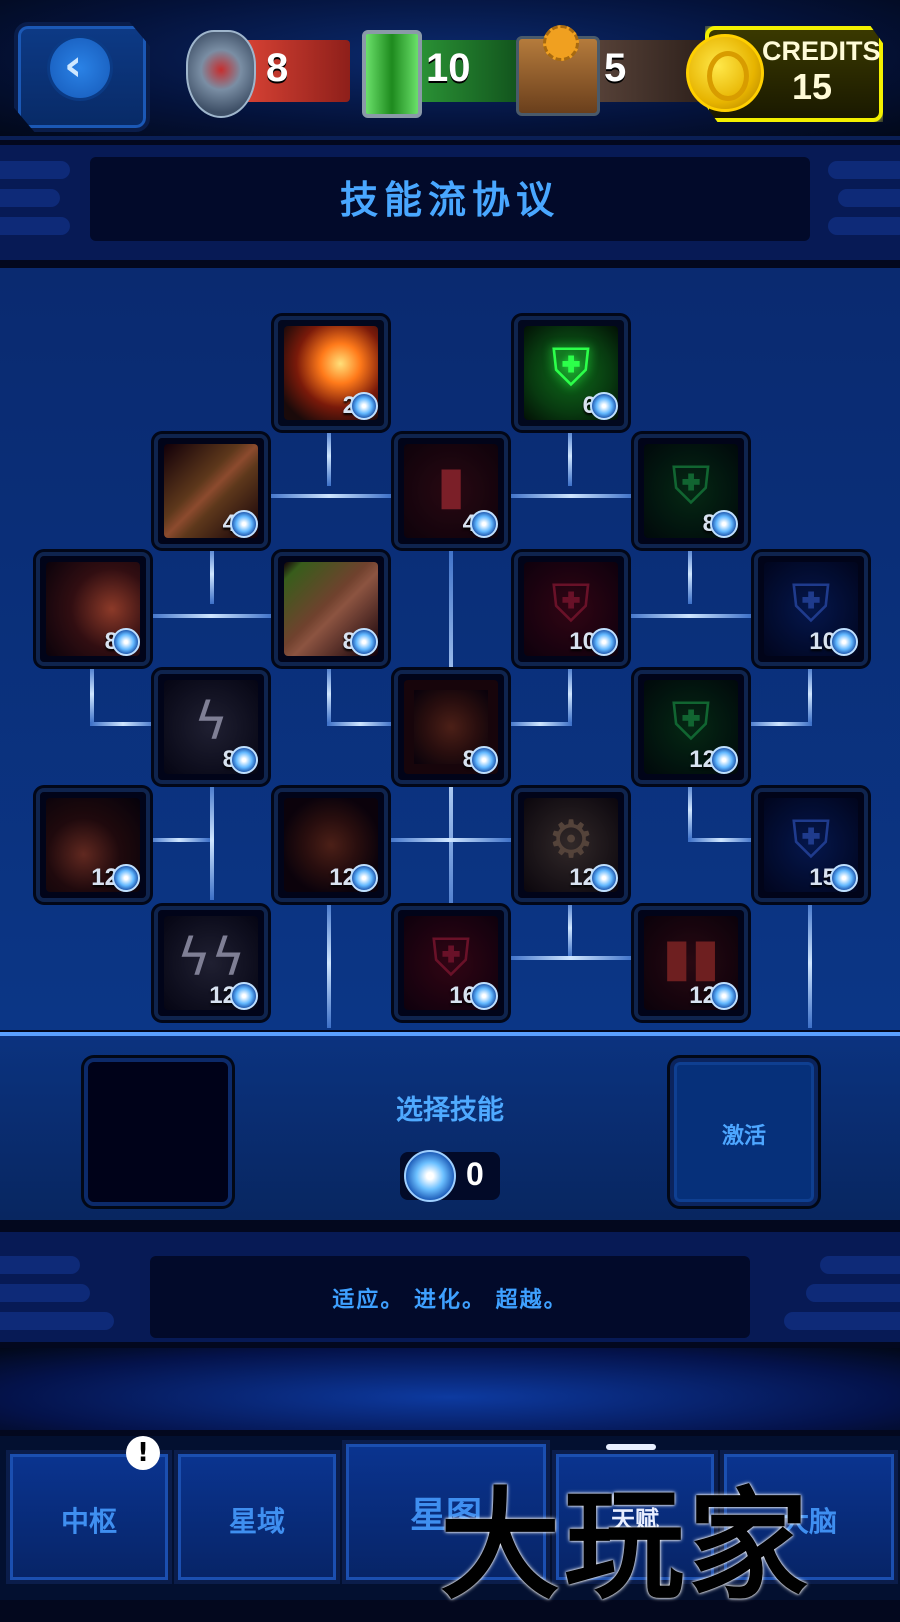  I want to click on green-shield-double-plus-icon: ⛨, so click(691, 486).